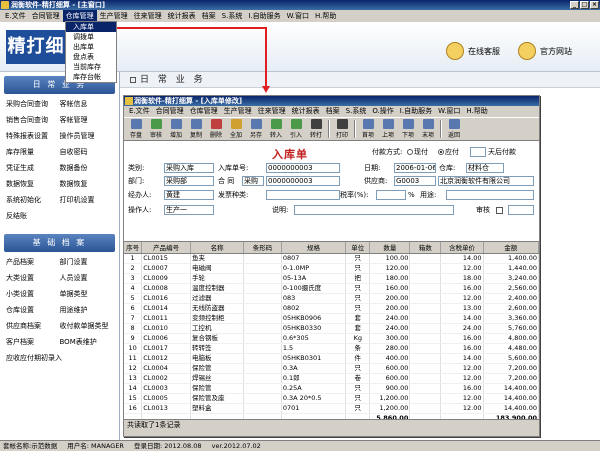  Describe the element at coordinates (87, 168) in the screenshot. I see `sidebar-item: 数据备份` at that location.